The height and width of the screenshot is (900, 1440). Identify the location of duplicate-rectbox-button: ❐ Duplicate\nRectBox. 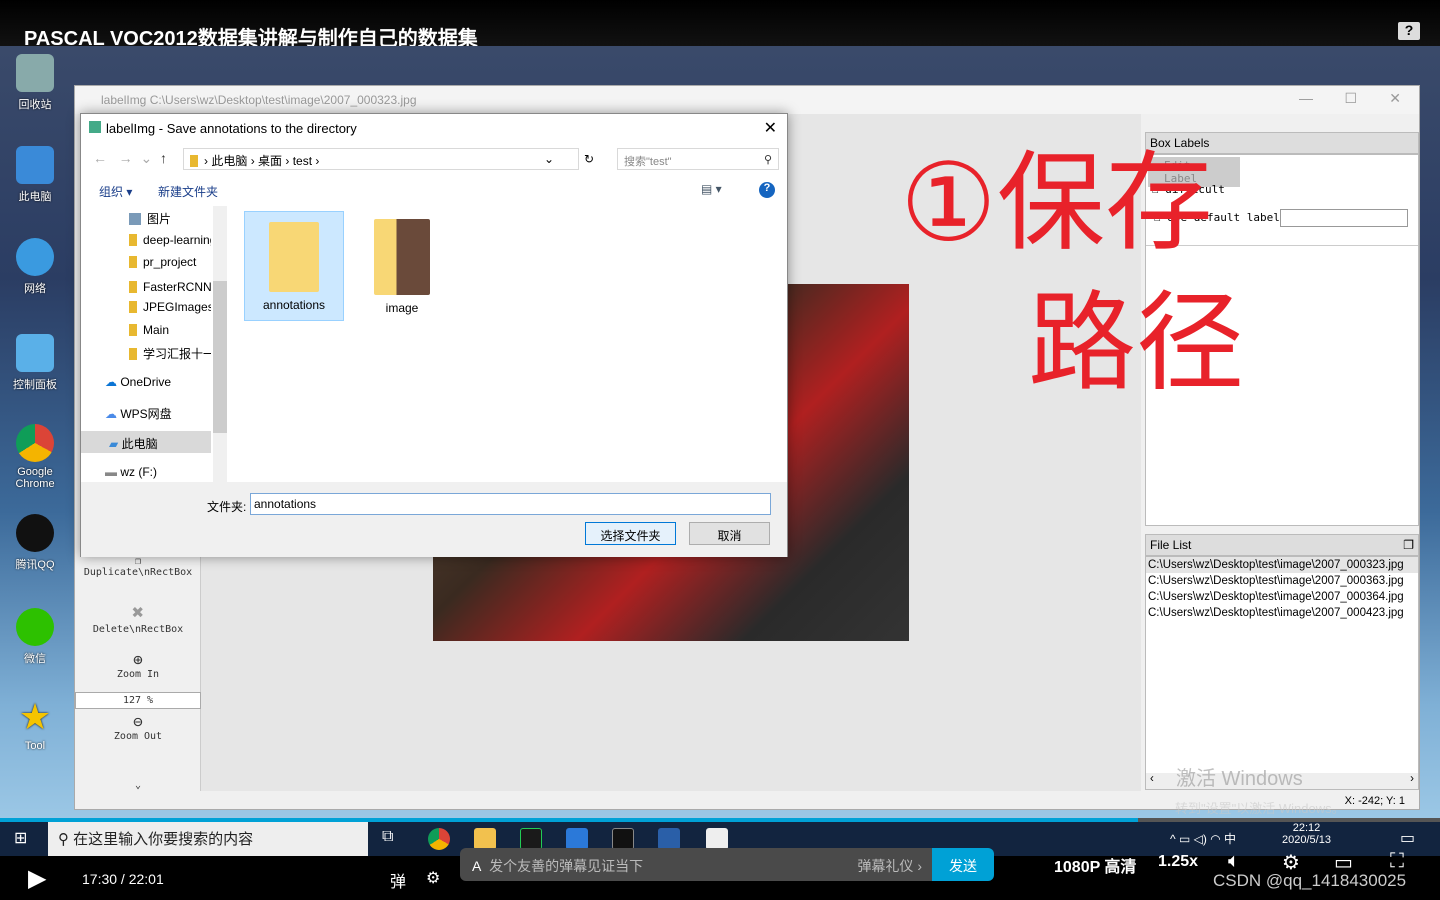
(138, 567).